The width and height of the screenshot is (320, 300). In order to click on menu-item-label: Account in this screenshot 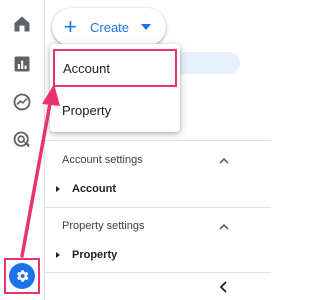, I will do `click(86, 68)`.